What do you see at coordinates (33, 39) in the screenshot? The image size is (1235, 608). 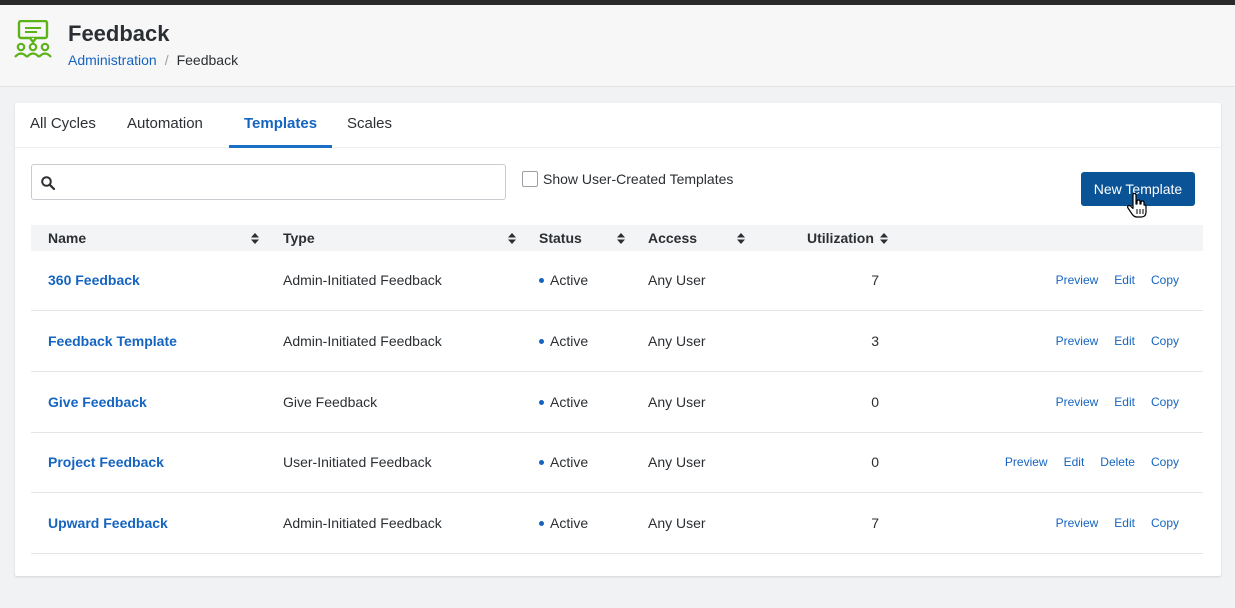 I see `feedback-group-icon` at bounding box center [33, 39].